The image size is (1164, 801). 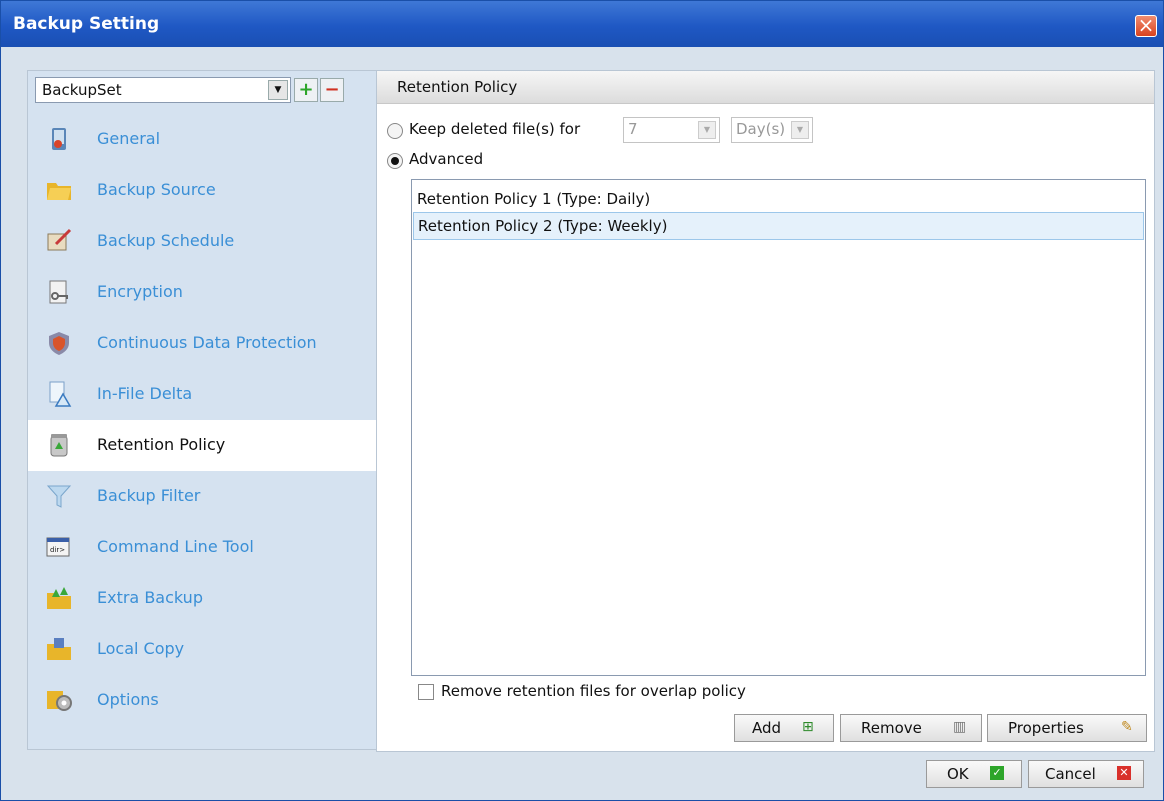 I want to click on sidebar-item-encryption: Encryption, so click(x=202, y=292).